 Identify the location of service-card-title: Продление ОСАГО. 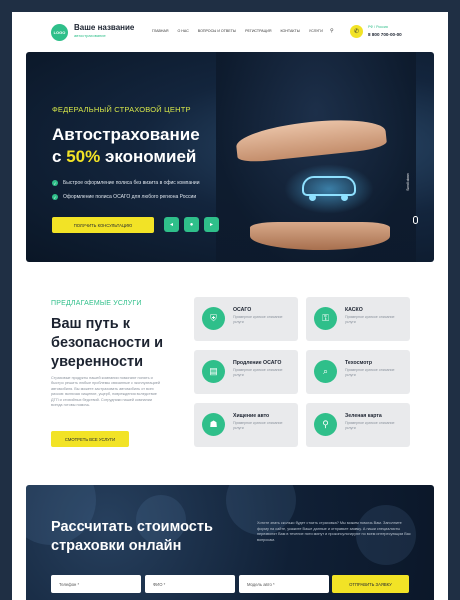
(257, 363).